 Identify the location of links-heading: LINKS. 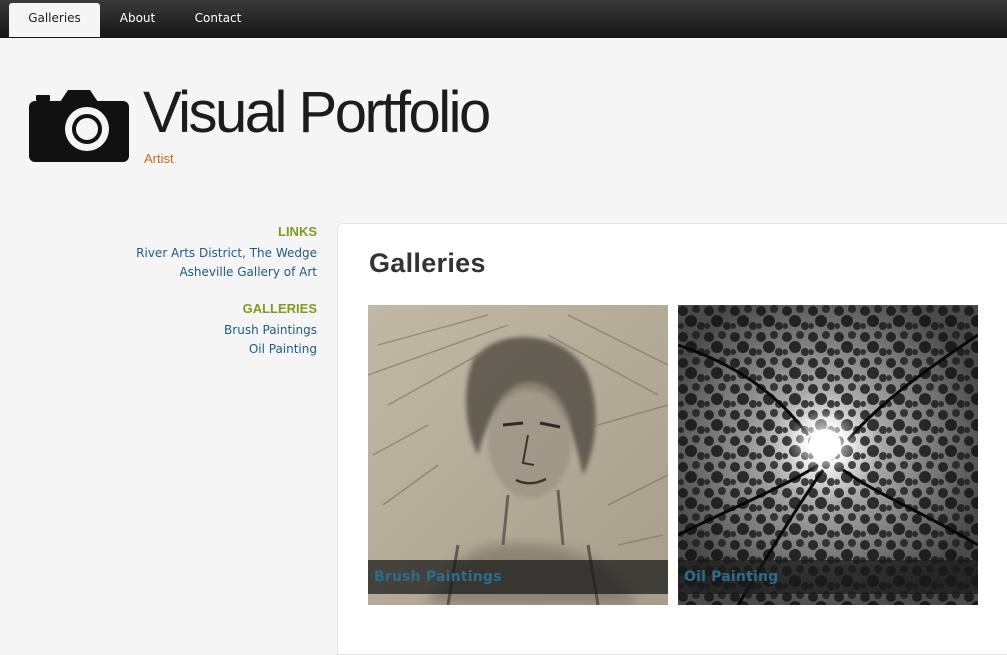
(297, 231).